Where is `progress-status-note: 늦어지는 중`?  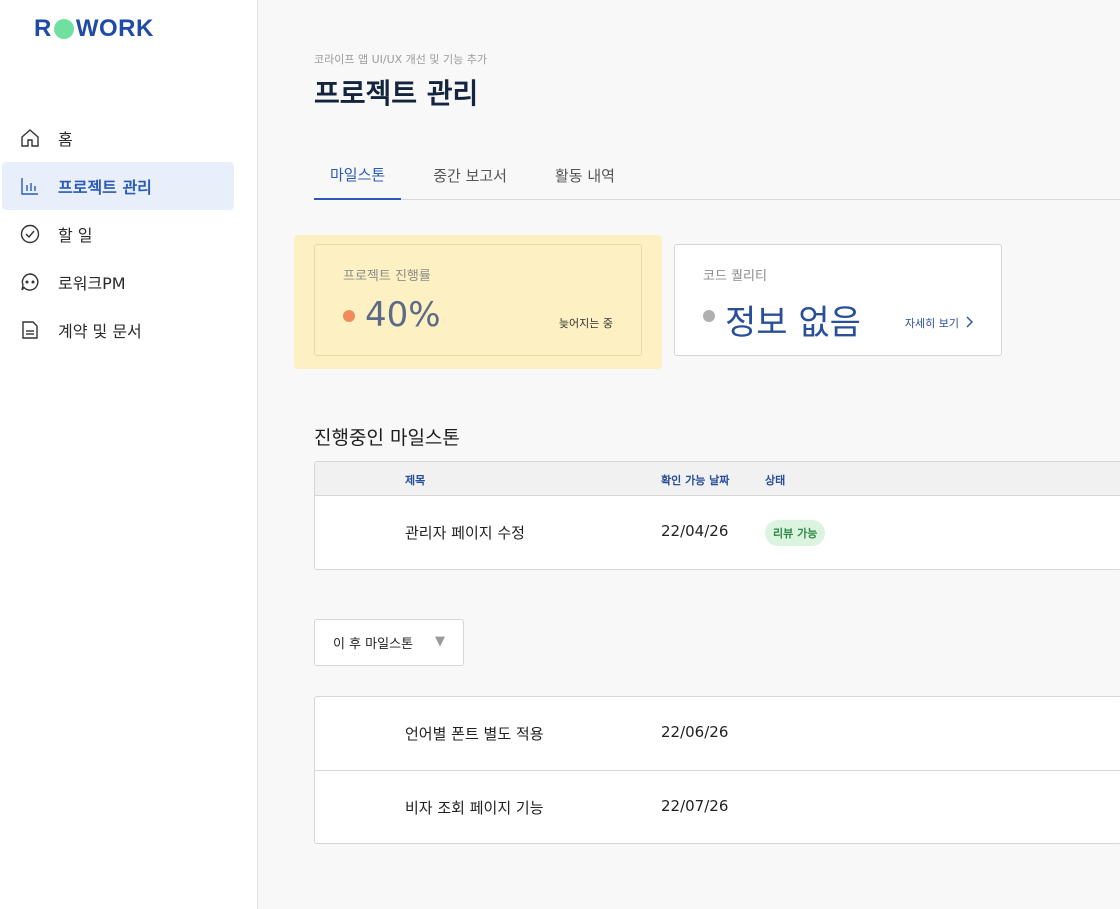 progress-status-note: 늦어지는 중 is located at coordinates (585, 323).